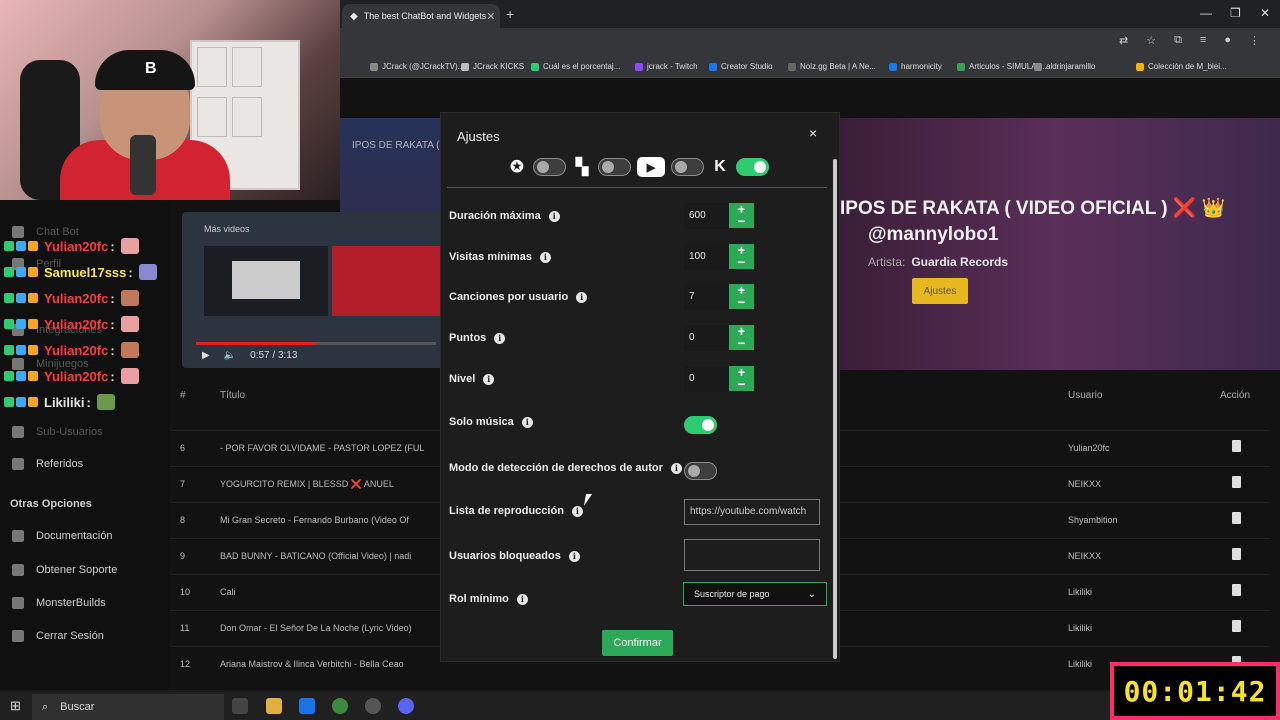 The image size is (1280, 720). I want to click on video-progress-bar, so click(316, 343).